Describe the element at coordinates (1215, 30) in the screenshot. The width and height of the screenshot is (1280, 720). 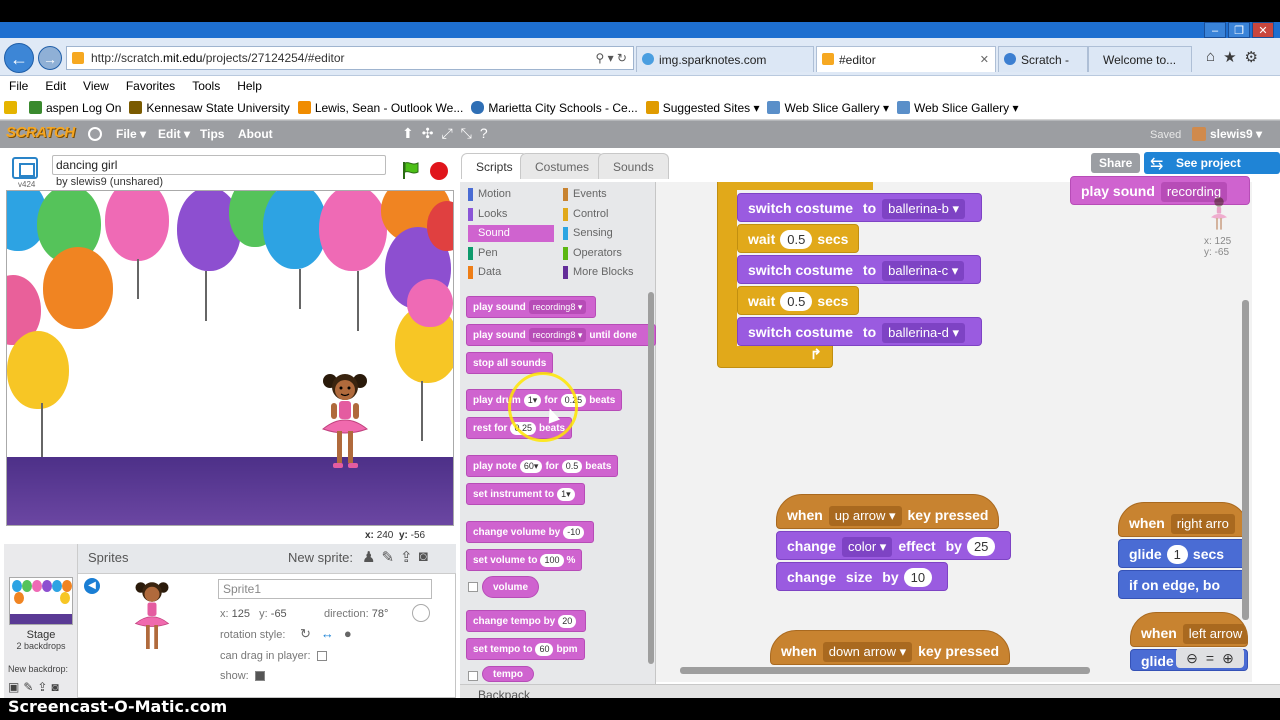
I see `minimize-icon: –` at that location.